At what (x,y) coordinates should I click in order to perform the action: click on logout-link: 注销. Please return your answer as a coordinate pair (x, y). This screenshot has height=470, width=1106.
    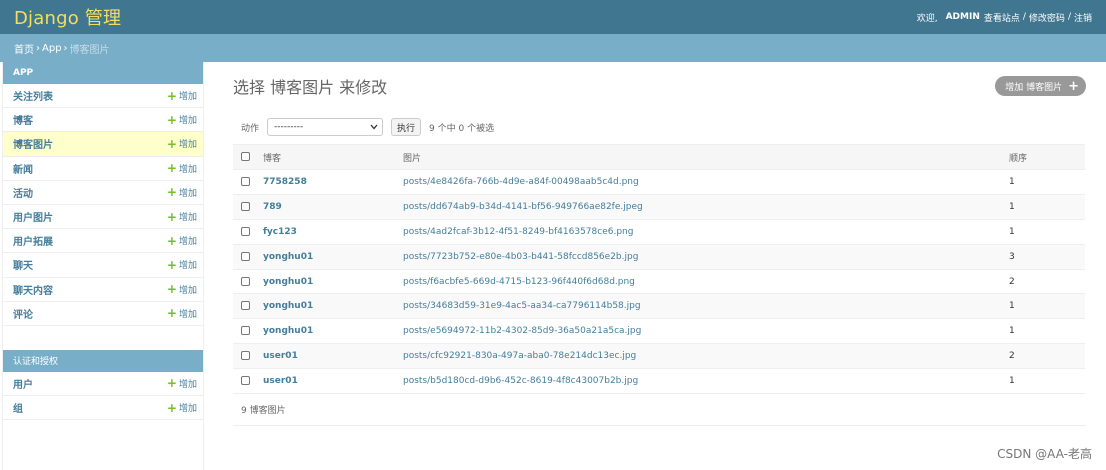
    Looking at the image, I should click on (1083, 17).